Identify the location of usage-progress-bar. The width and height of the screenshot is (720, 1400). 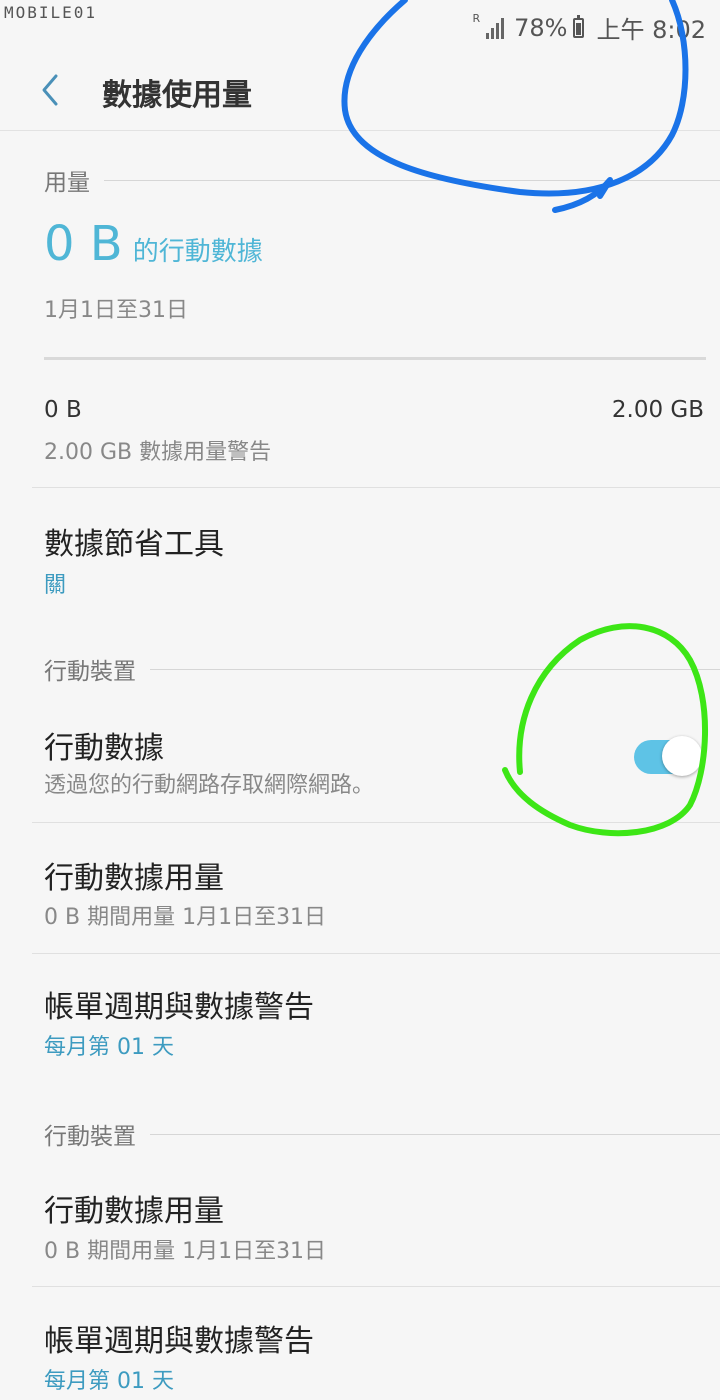
(375, 358).